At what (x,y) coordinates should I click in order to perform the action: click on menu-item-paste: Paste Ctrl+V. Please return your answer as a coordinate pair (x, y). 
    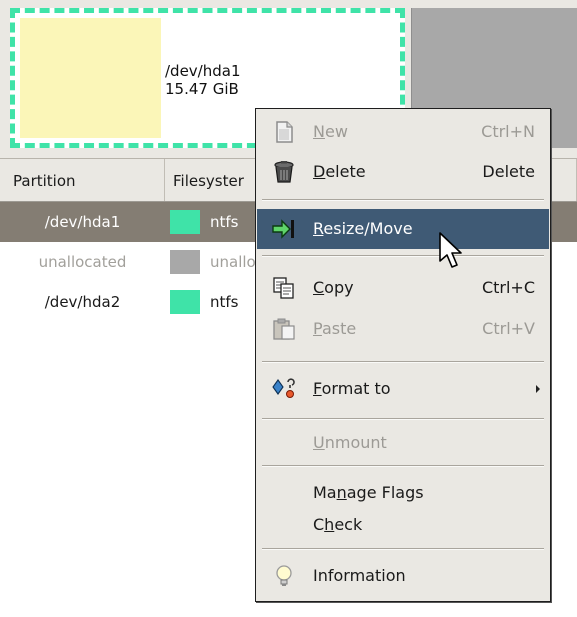
    Looking at the image, I should click on (403, 329).